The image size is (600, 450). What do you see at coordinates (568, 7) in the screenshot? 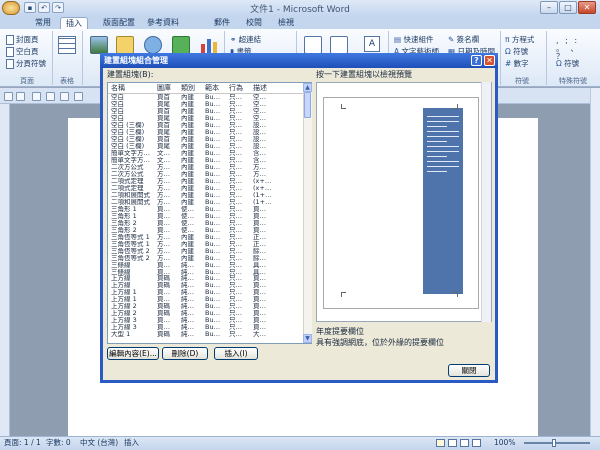
I see `maximize-button: □` at bounding box center [568, 7].